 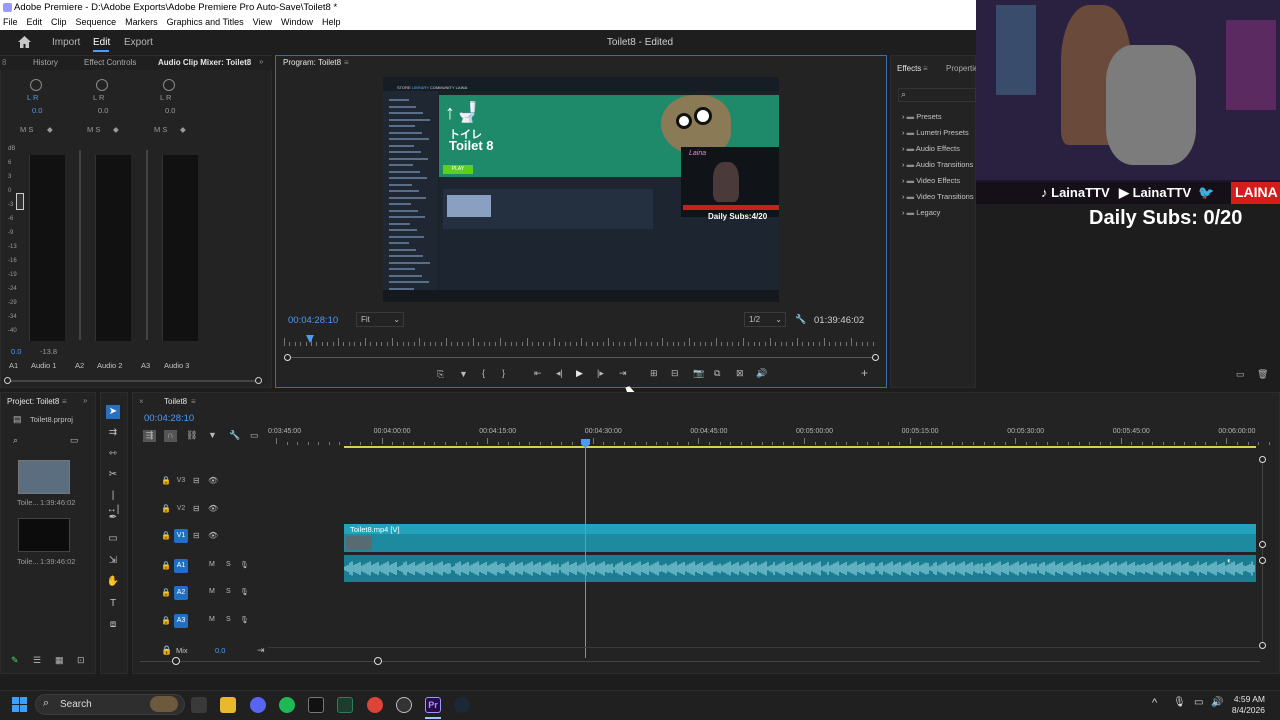 I want to click on pan-value-a2: 0.0, so click(x=103, y=110).